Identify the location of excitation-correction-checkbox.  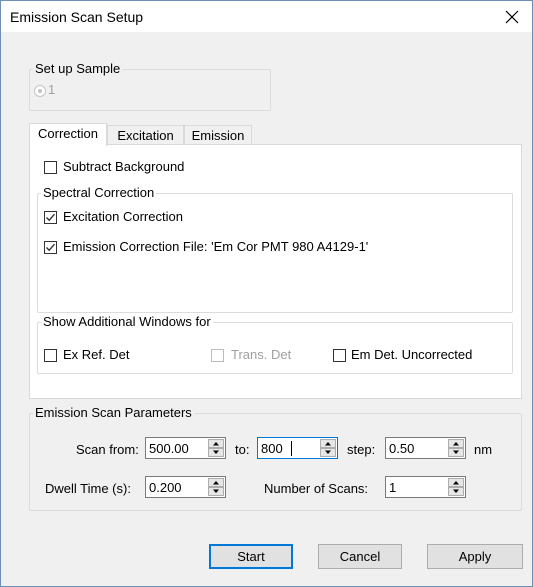
(50, 217).